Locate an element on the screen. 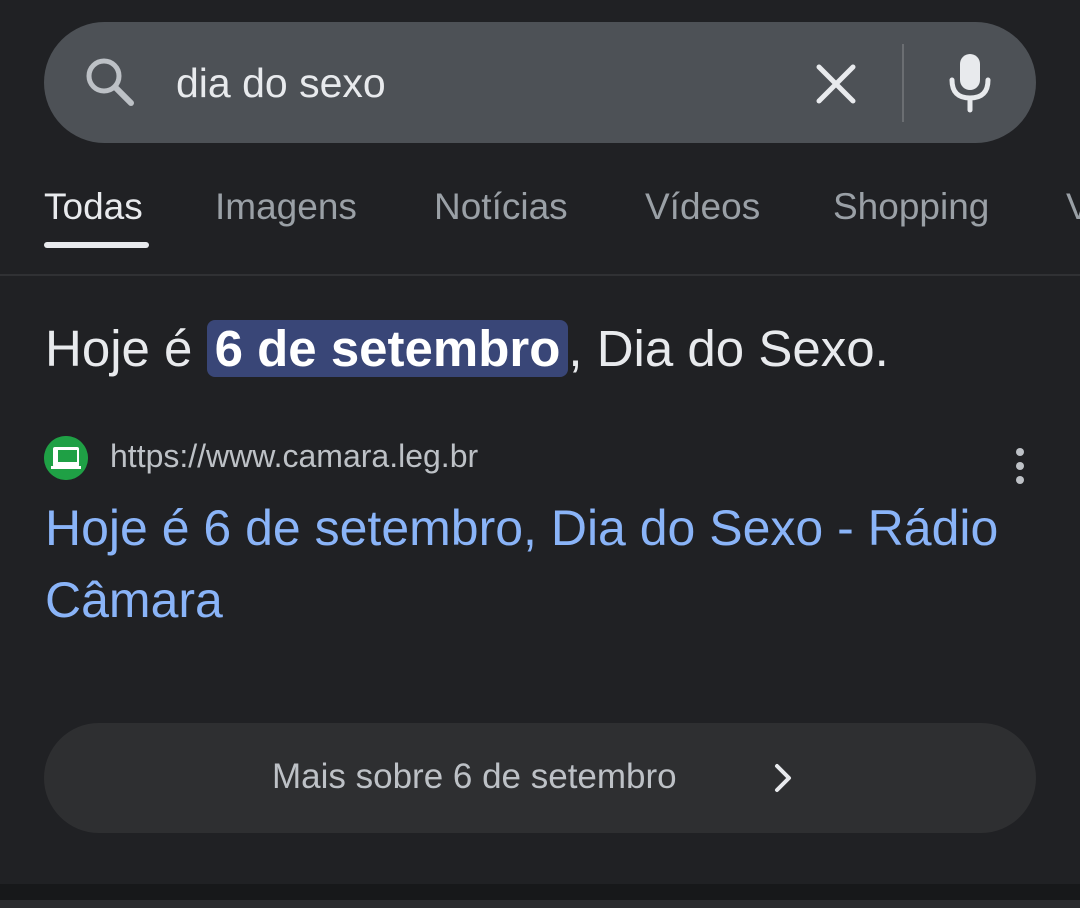 This screenshot has width=1080, height=908. searchbar-divider is located at coordinates (903, 83).